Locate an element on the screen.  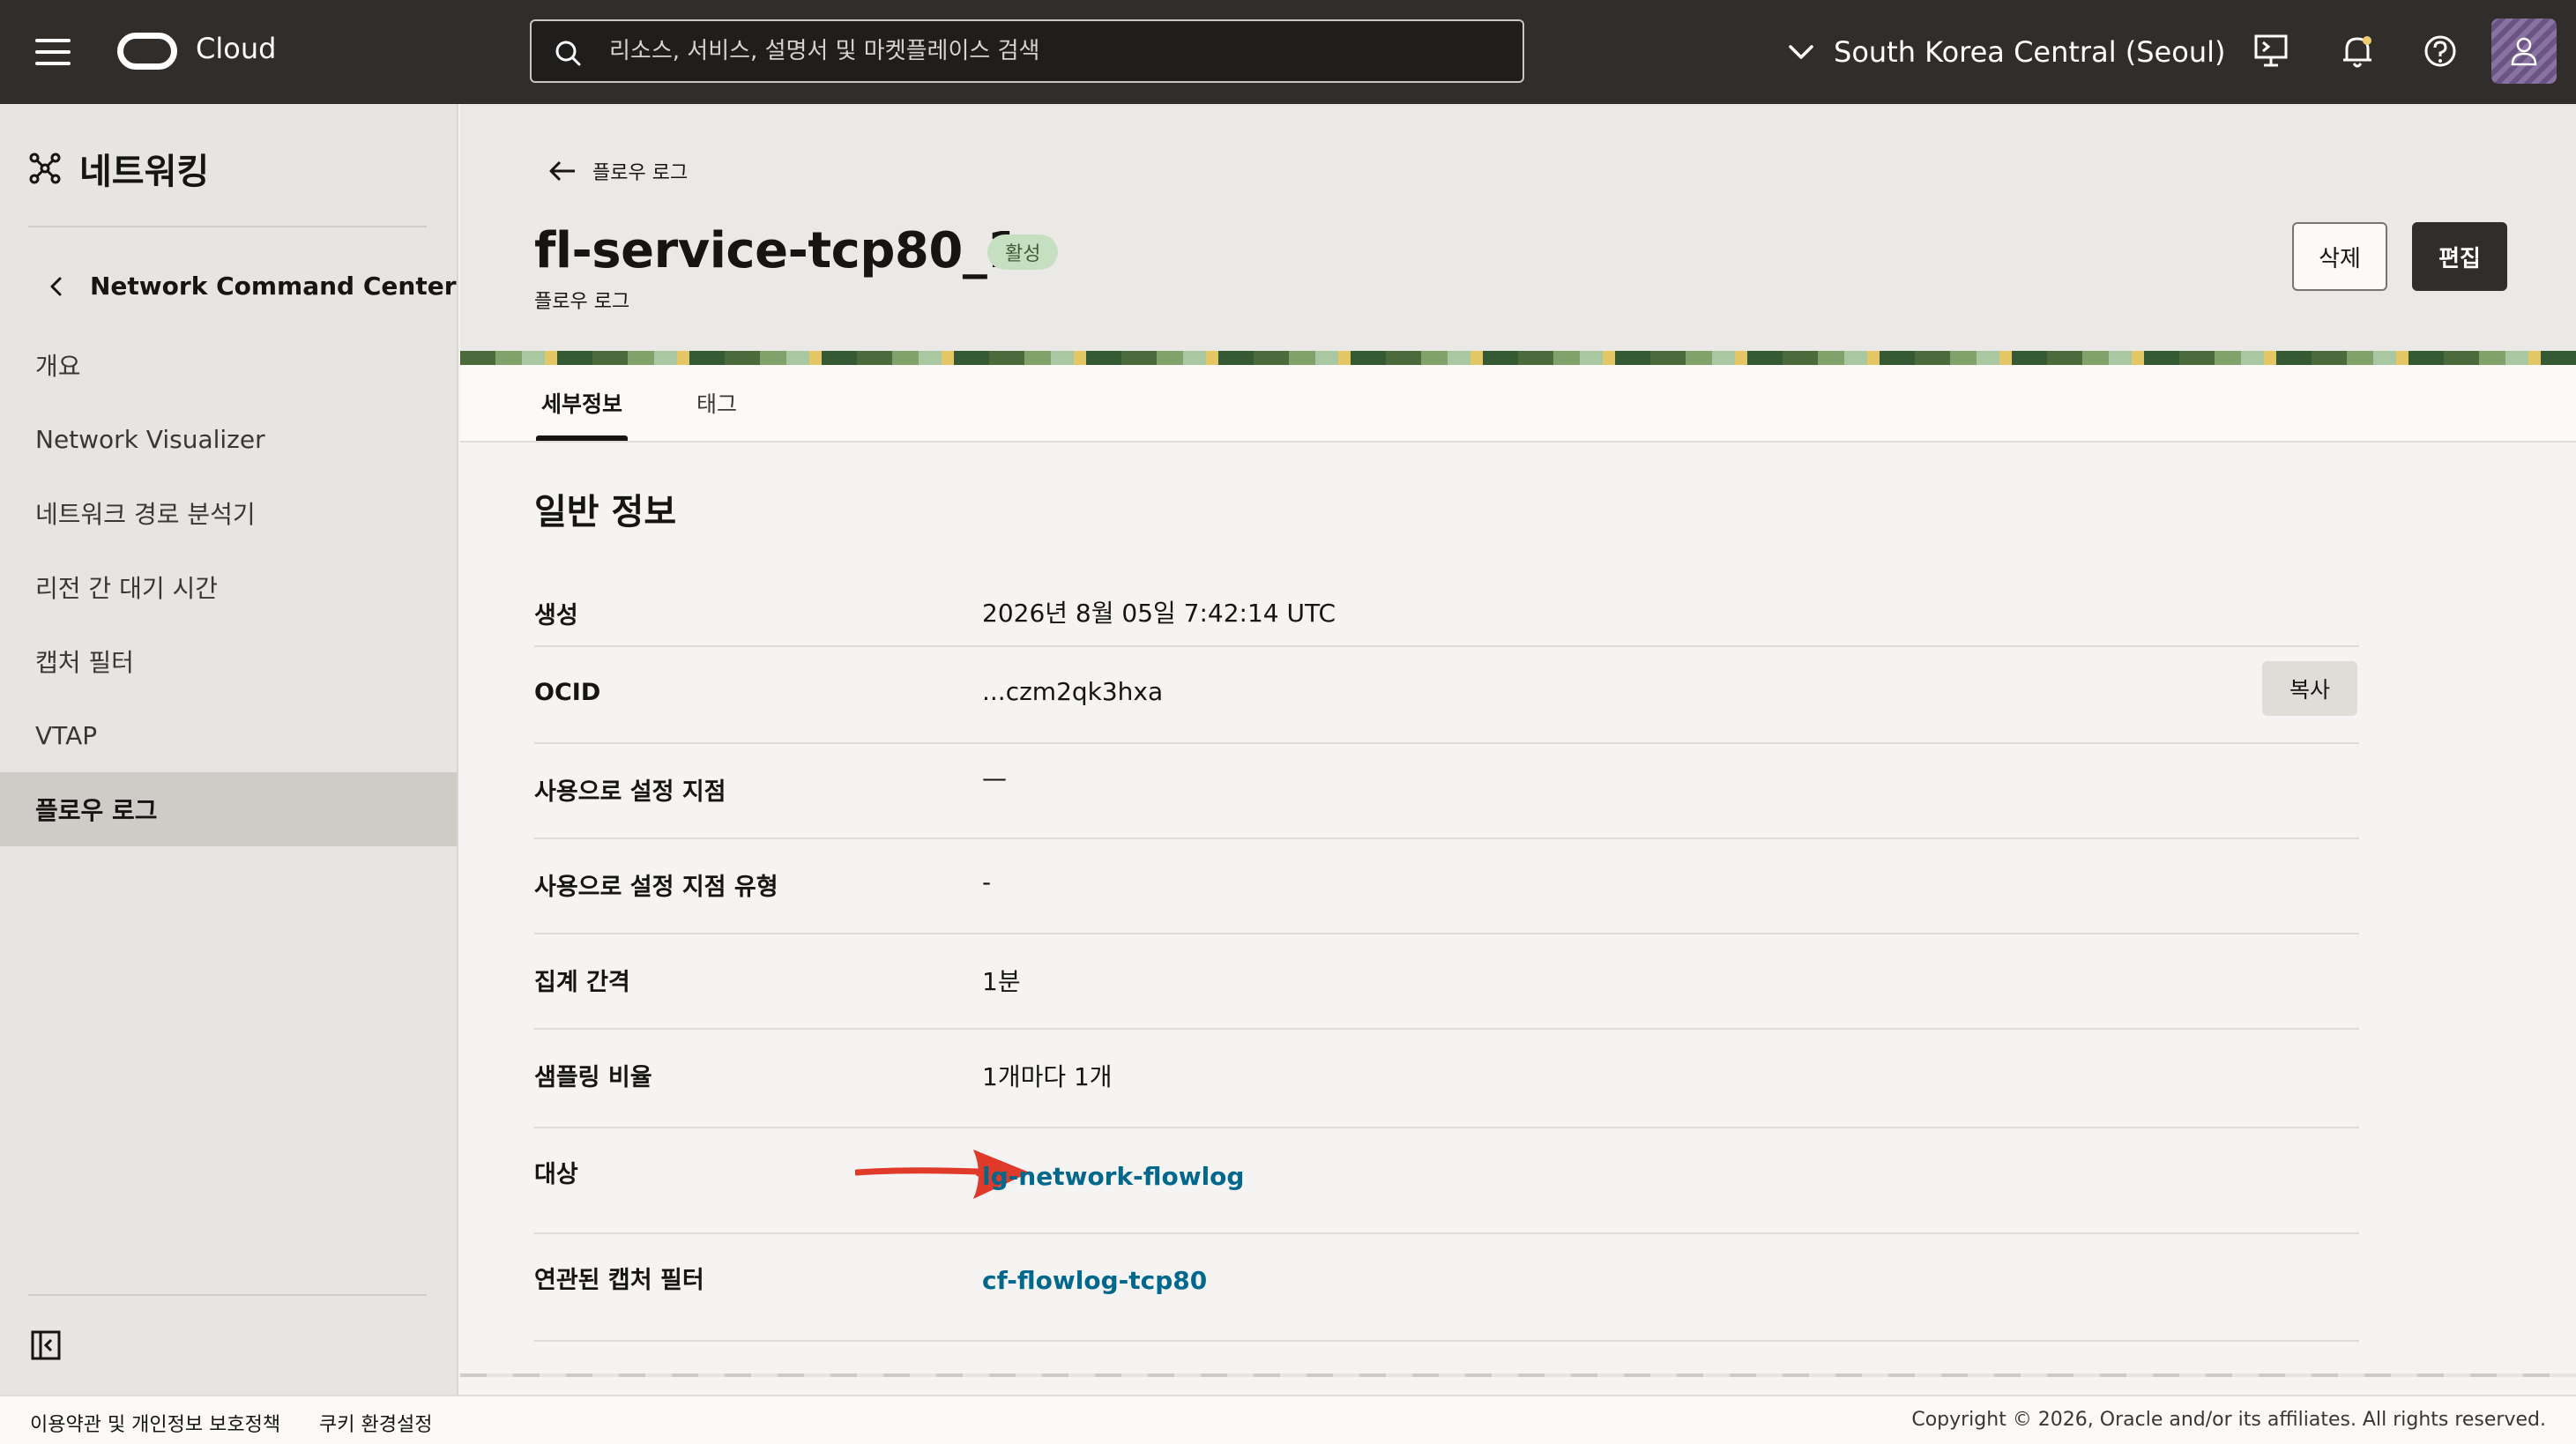
row-label: 생성 is located at coordinates (556, 615).